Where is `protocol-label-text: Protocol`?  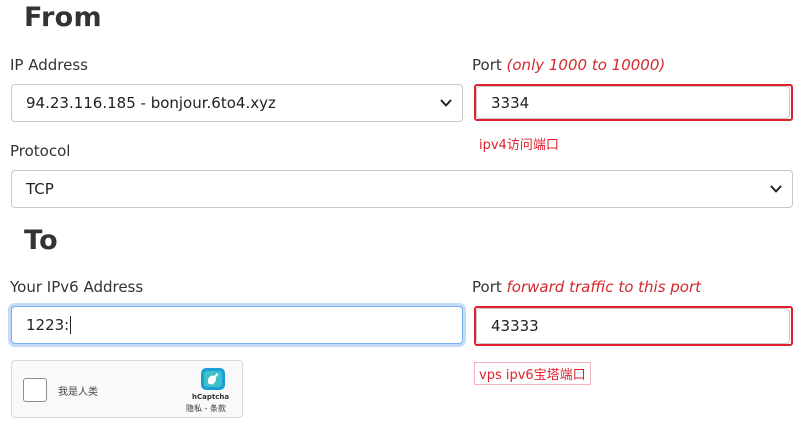
protocol-label-text: Protocol is located at coordinates (40, 151).